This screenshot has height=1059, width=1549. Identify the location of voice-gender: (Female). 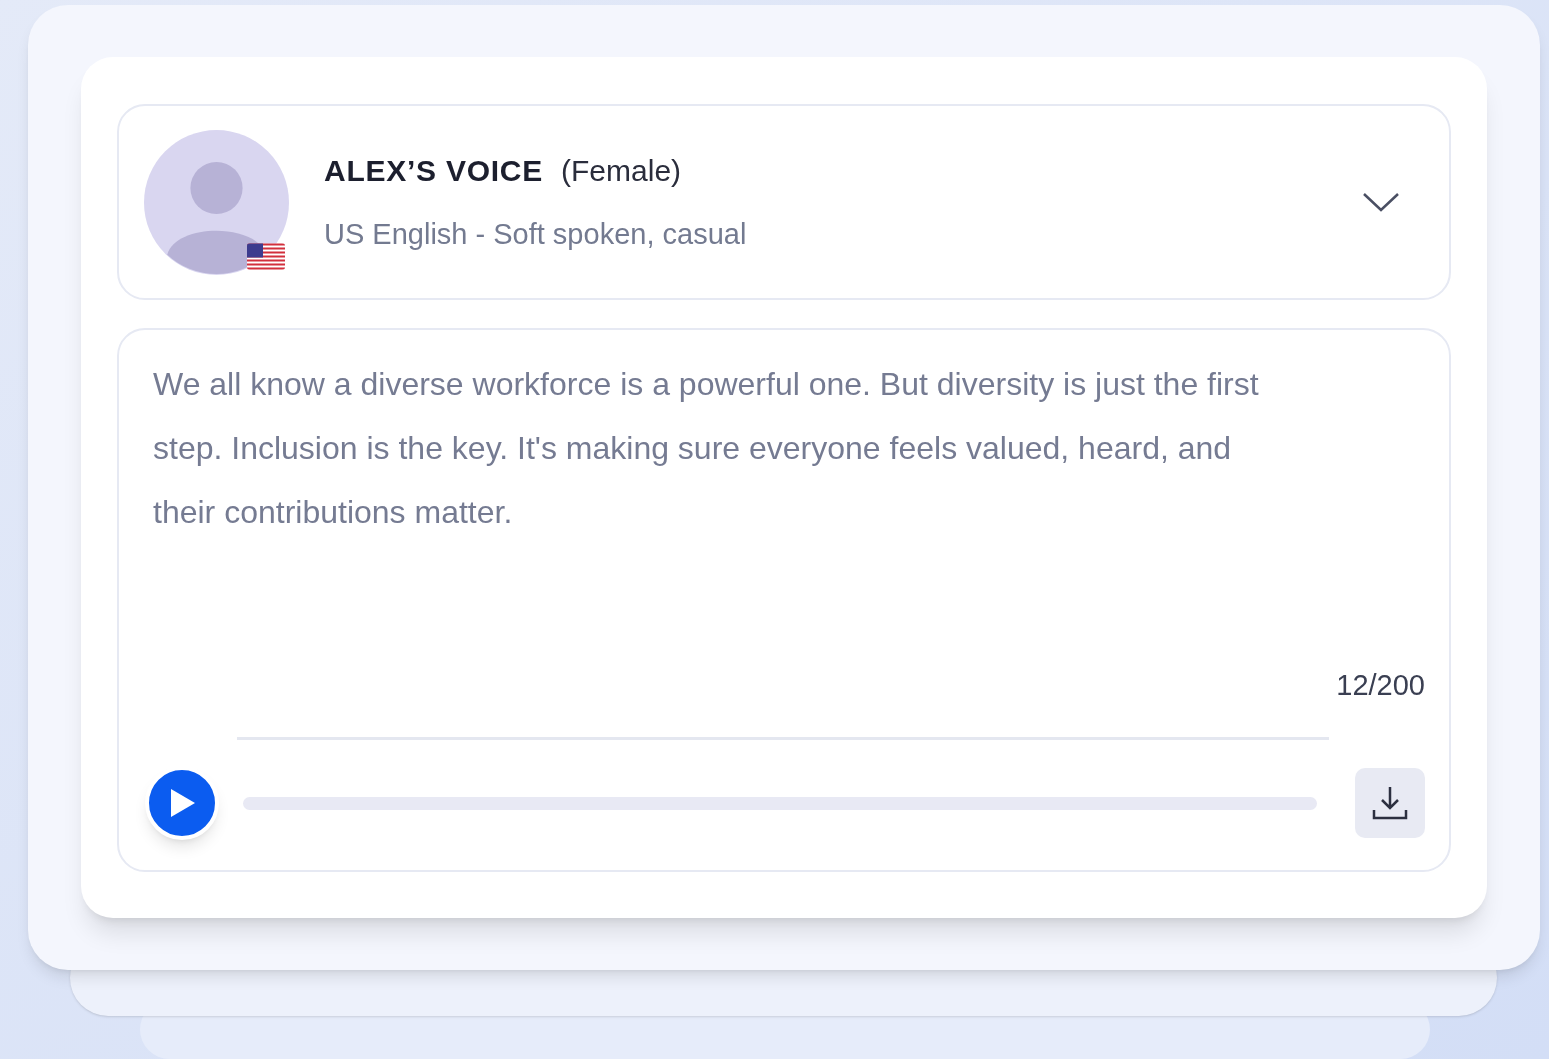
(621, 170).